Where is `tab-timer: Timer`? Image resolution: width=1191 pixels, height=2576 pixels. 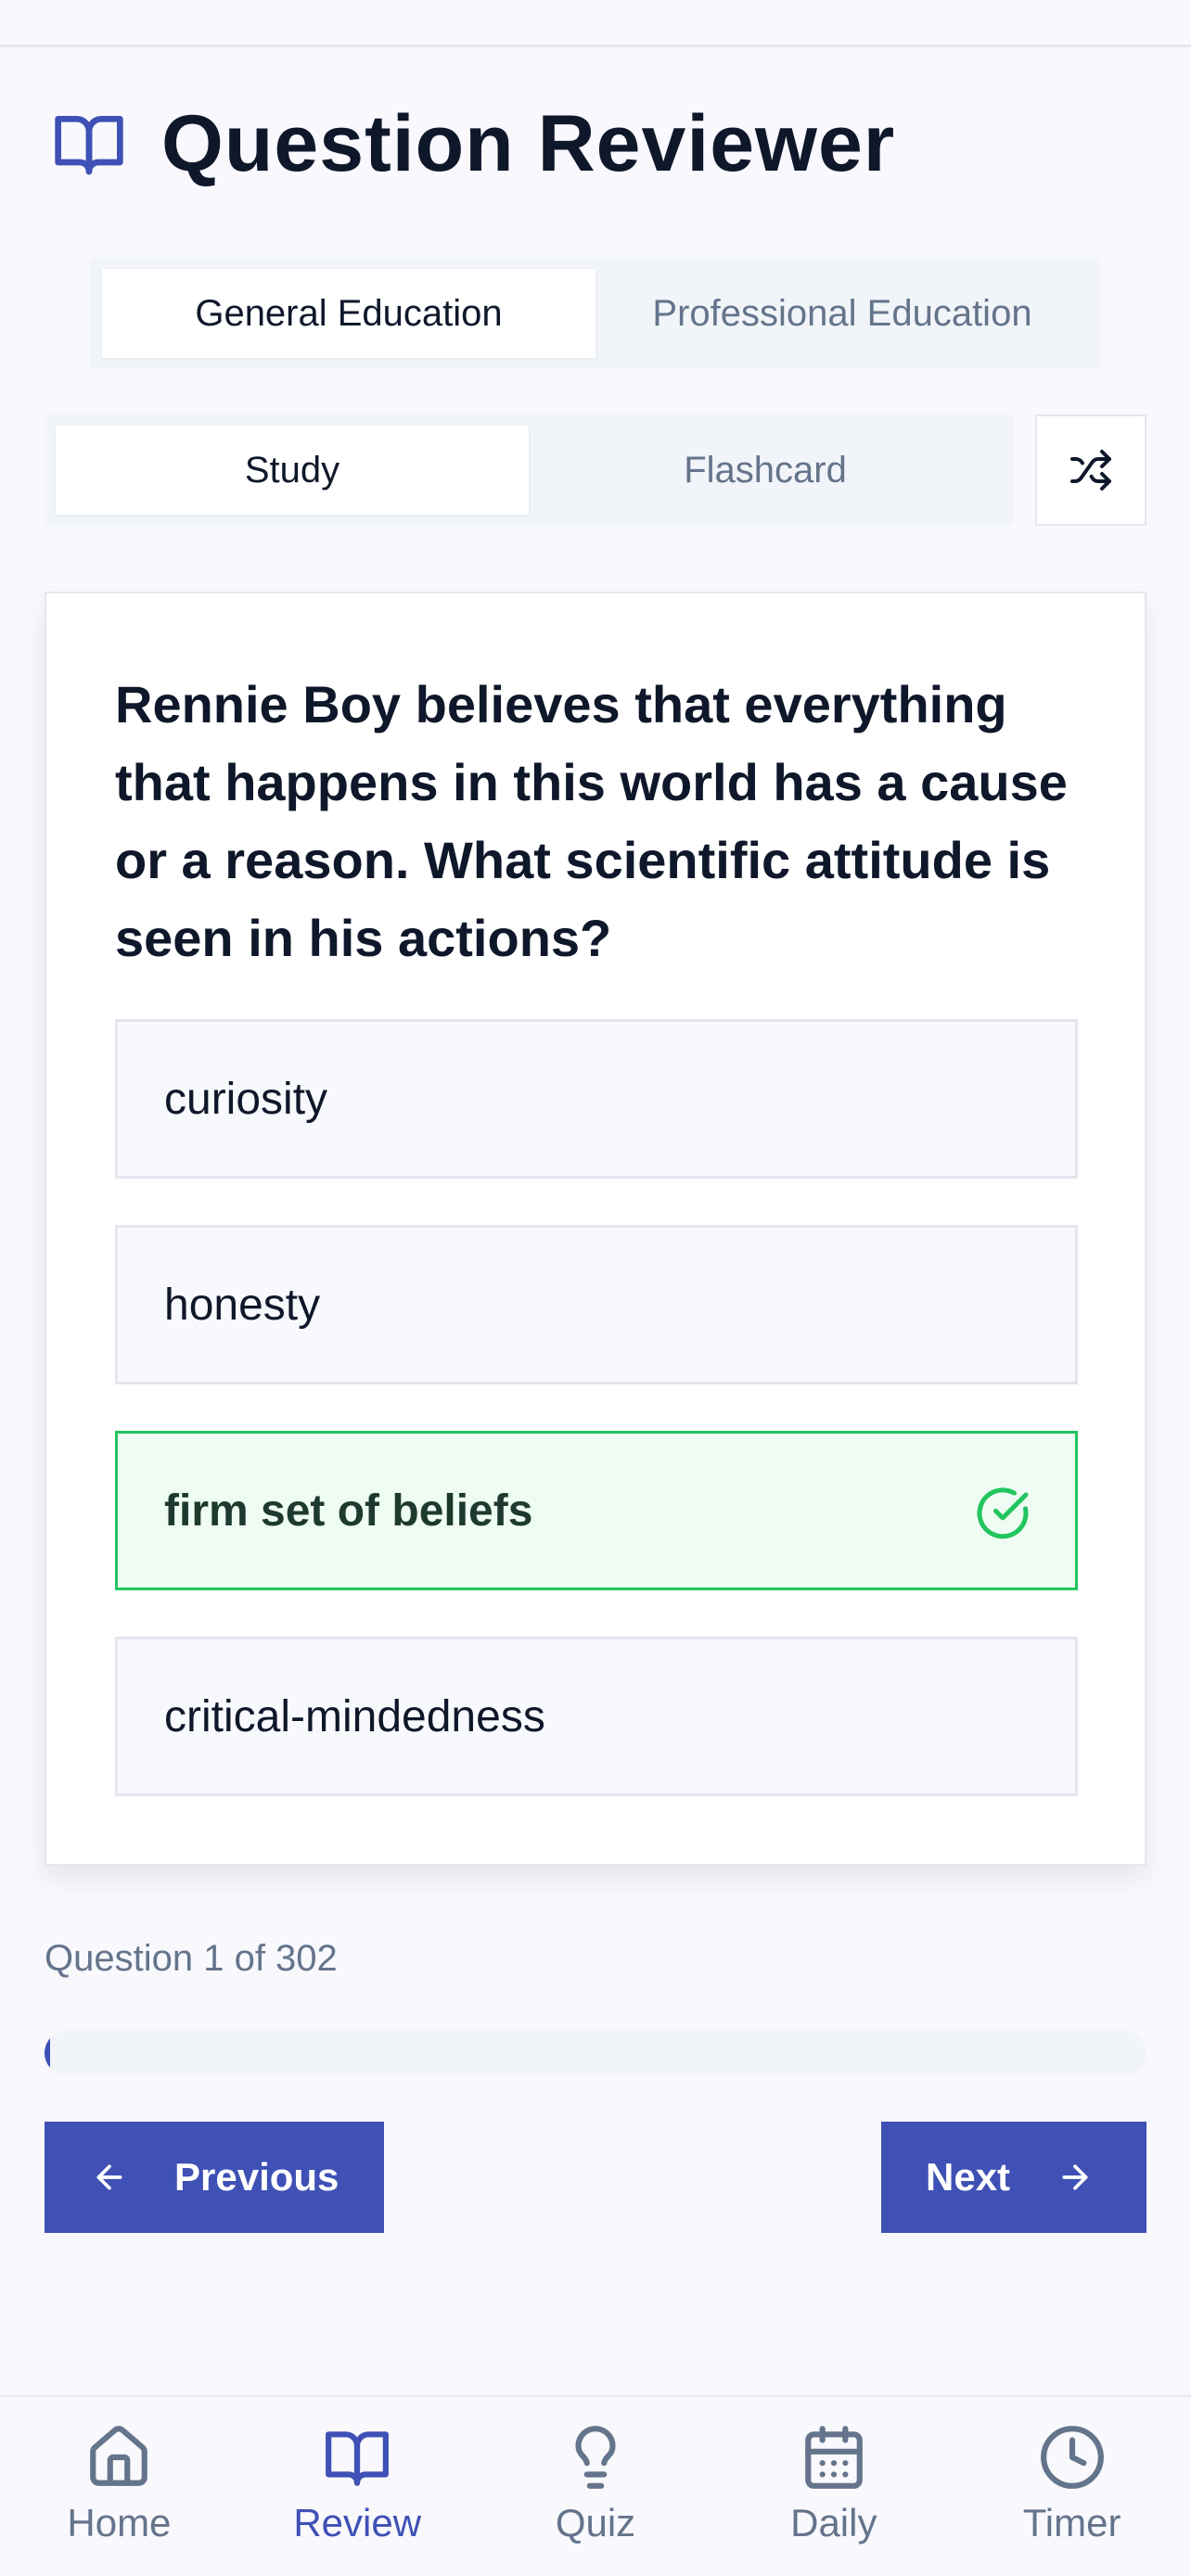 tab-timer: Timer is located at coordinates (1072, 2486).